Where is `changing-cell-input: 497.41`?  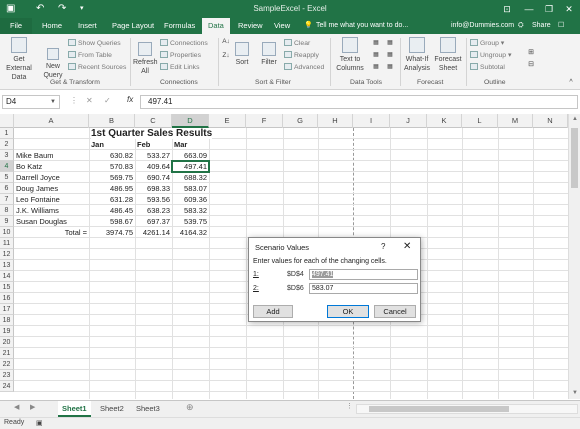
changing-cell-input: 497.41 is located at coordinates (363, 274).